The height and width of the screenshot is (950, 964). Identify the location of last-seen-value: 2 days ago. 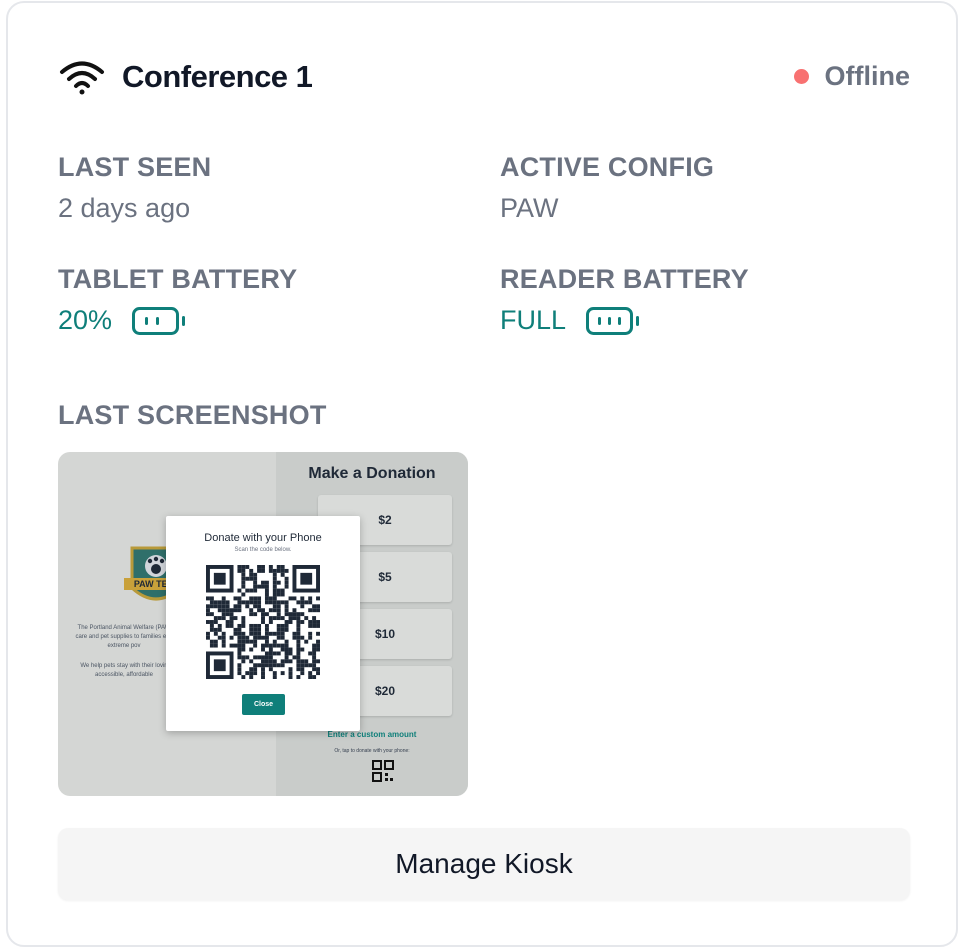
(124, 208).